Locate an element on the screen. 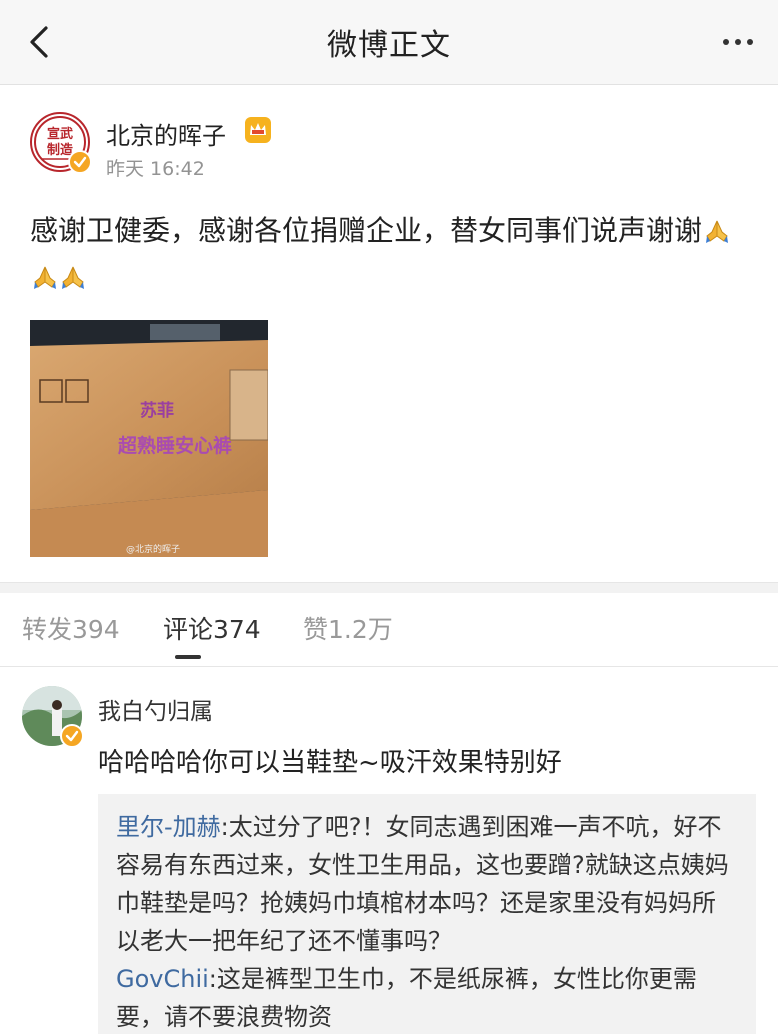 The image size is (778, 1036). post-image-thumbnail: 苏菲 超熟睡安心裤 @北京的晖子 is located at coordinates (149, 438).